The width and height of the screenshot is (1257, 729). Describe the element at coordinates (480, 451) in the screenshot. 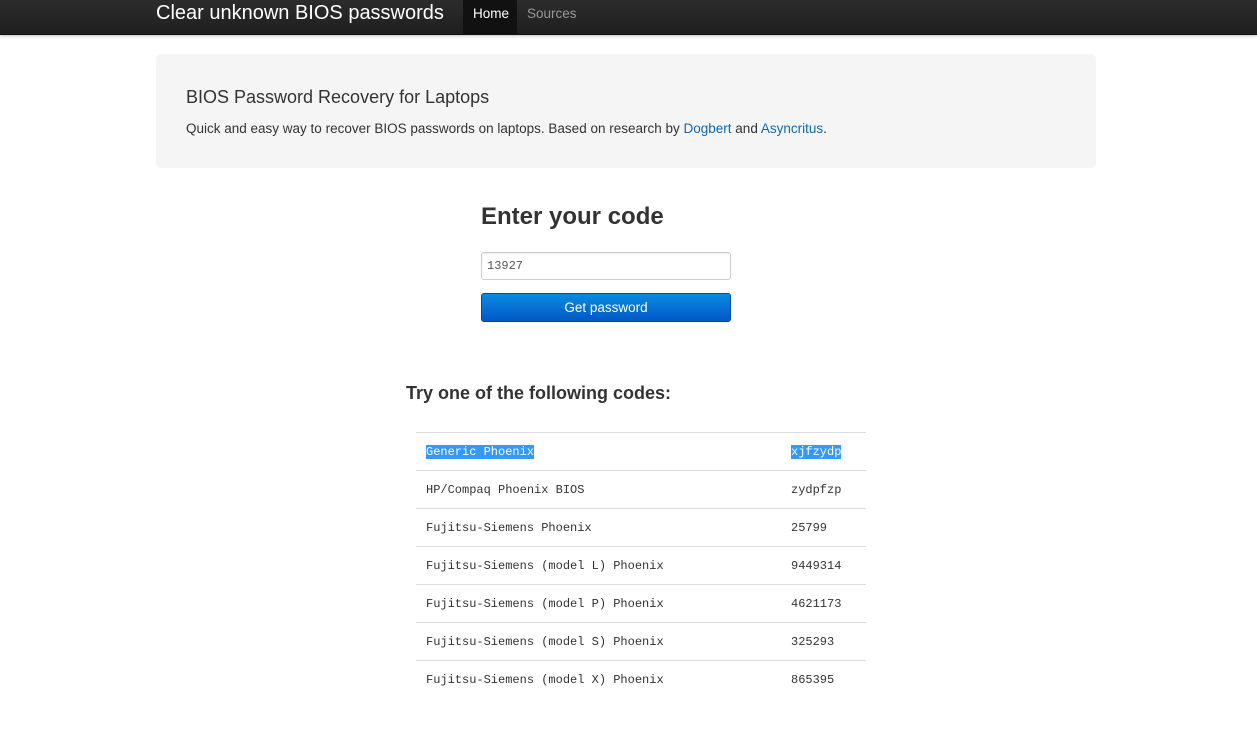

I see `bios-name: Generic Phoenix` at that location.